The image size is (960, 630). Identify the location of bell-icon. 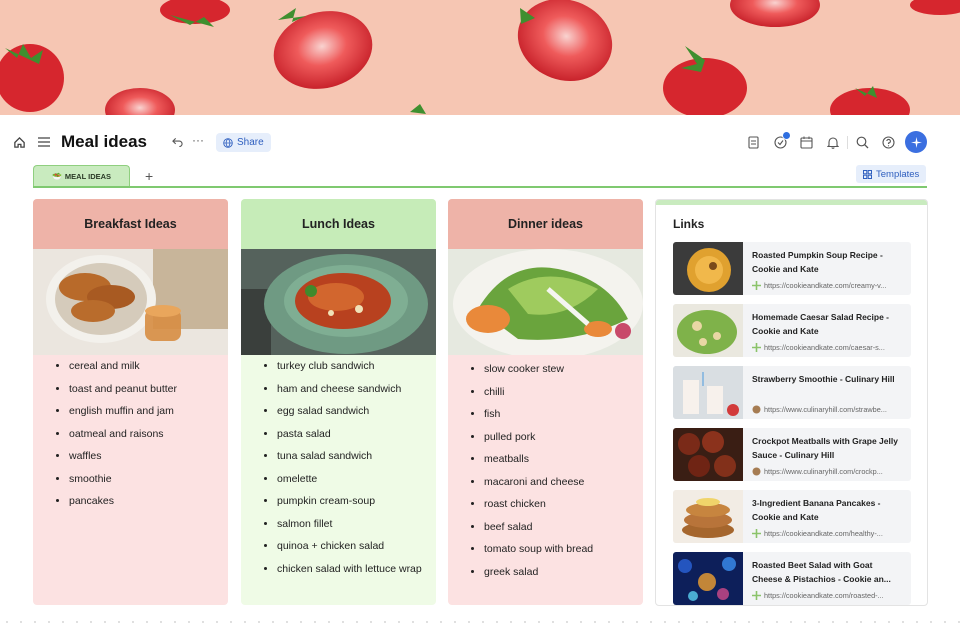
(833, 142).